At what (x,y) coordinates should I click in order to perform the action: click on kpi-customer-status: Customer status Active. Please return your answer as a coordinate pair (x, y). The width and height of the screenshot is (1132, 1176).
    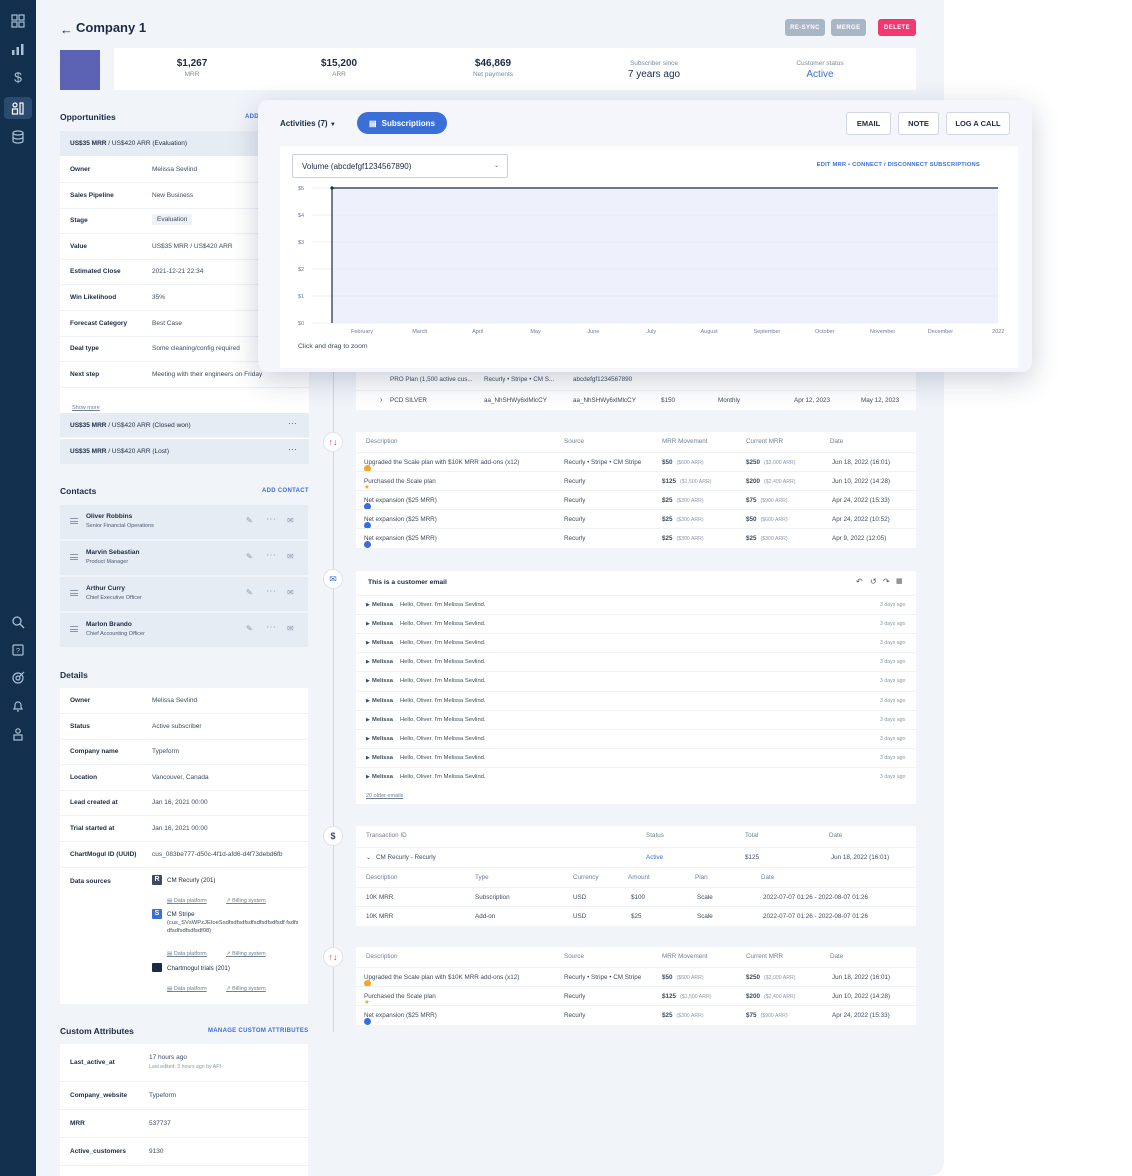
    Looking at the image, I should click on (820, 69).